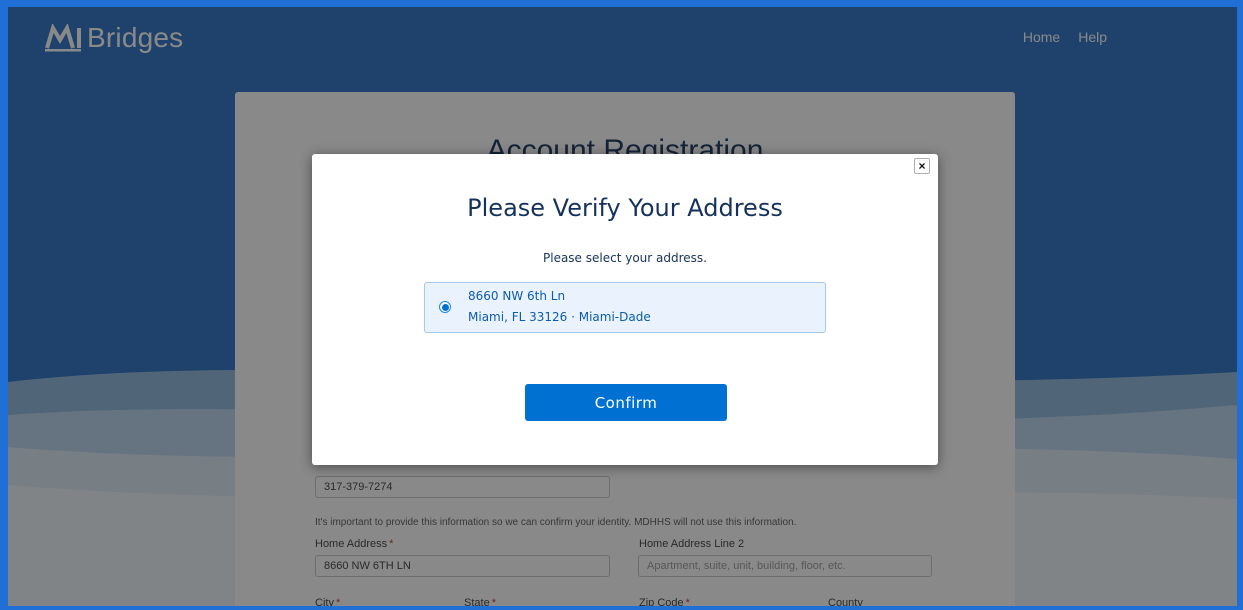  What do you see at coordinates (625, 208) in the screenshot?
I see `modal-title: Please Verify Your Address` at bounding box center [625, 208].